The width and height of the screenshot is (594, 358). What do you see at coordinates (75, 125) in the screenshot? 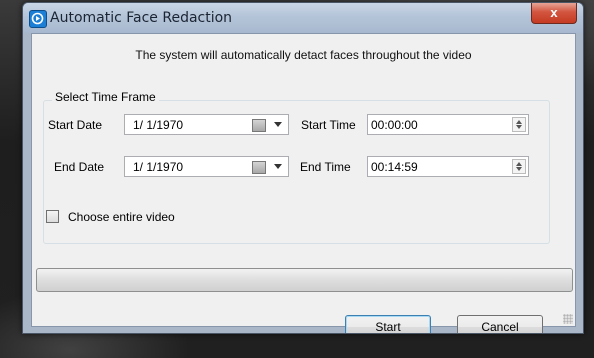
I see `start-date-label: Start Date` at bounding box center [75, 125].